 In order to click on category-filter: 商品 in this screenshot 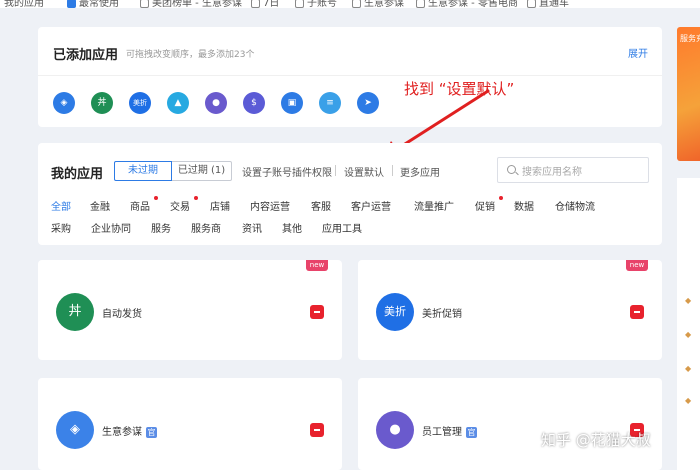, I will do `click(140, 205)`.